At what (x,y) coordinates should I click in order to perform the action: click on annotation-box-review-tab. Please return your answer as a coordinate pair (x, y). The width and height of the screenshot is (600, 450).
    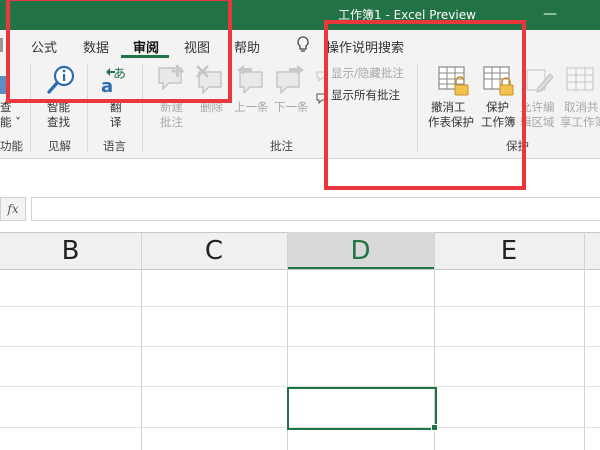
    Looking at the image, I should click on (119, 51).